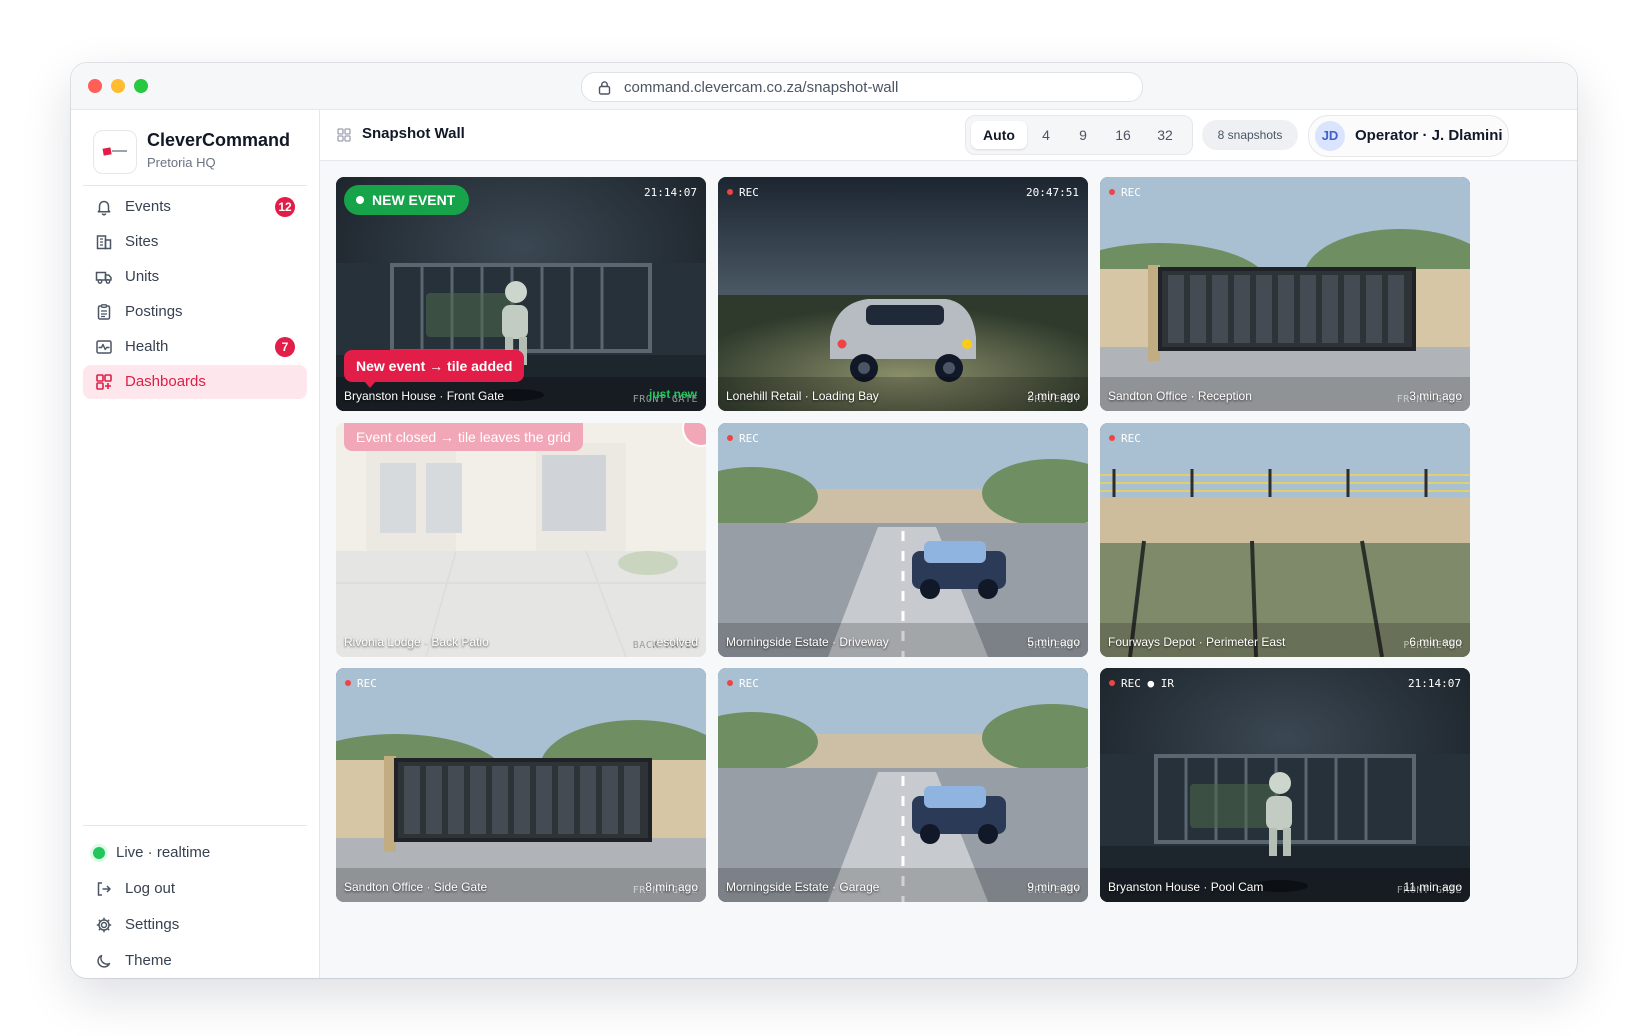  I want to click on snapshot-caption: Morningside Estate · Driveway, so click(807, 642).